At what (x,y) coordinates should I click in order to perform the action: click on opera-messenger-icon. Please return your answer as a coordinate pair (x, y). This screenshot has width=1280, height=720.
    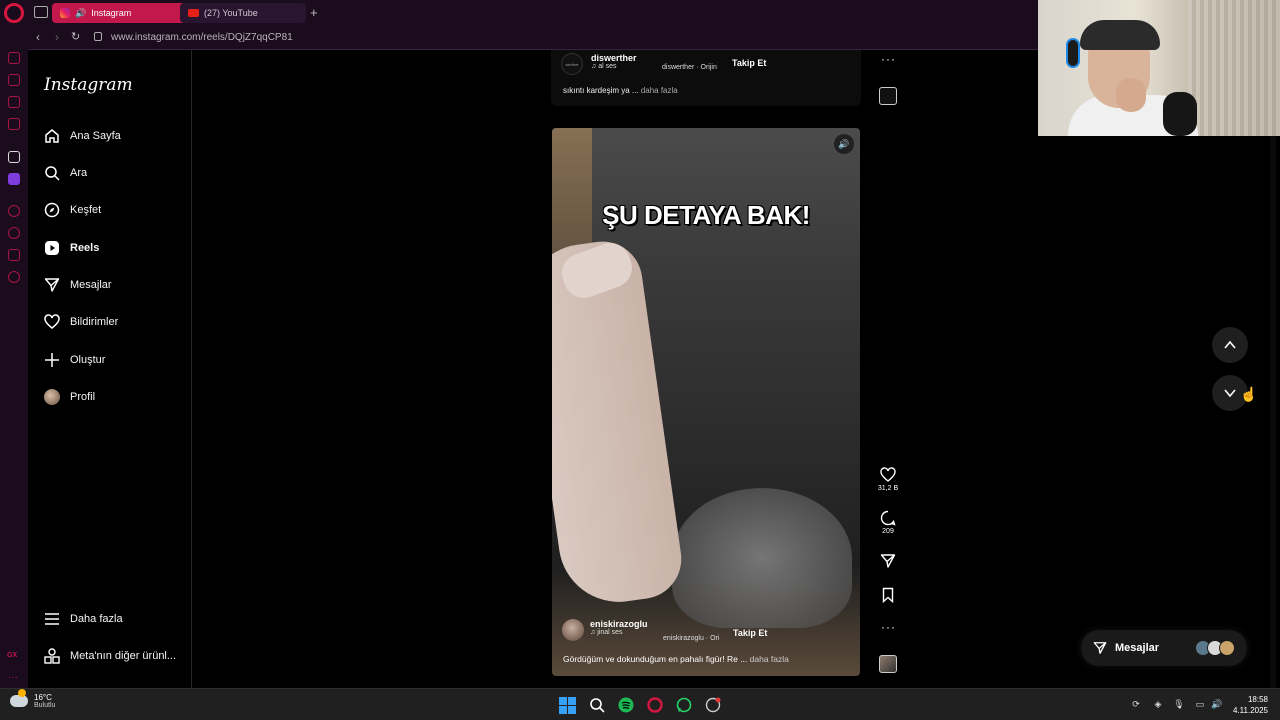
    Looking at the image, I should click on (14, 102).